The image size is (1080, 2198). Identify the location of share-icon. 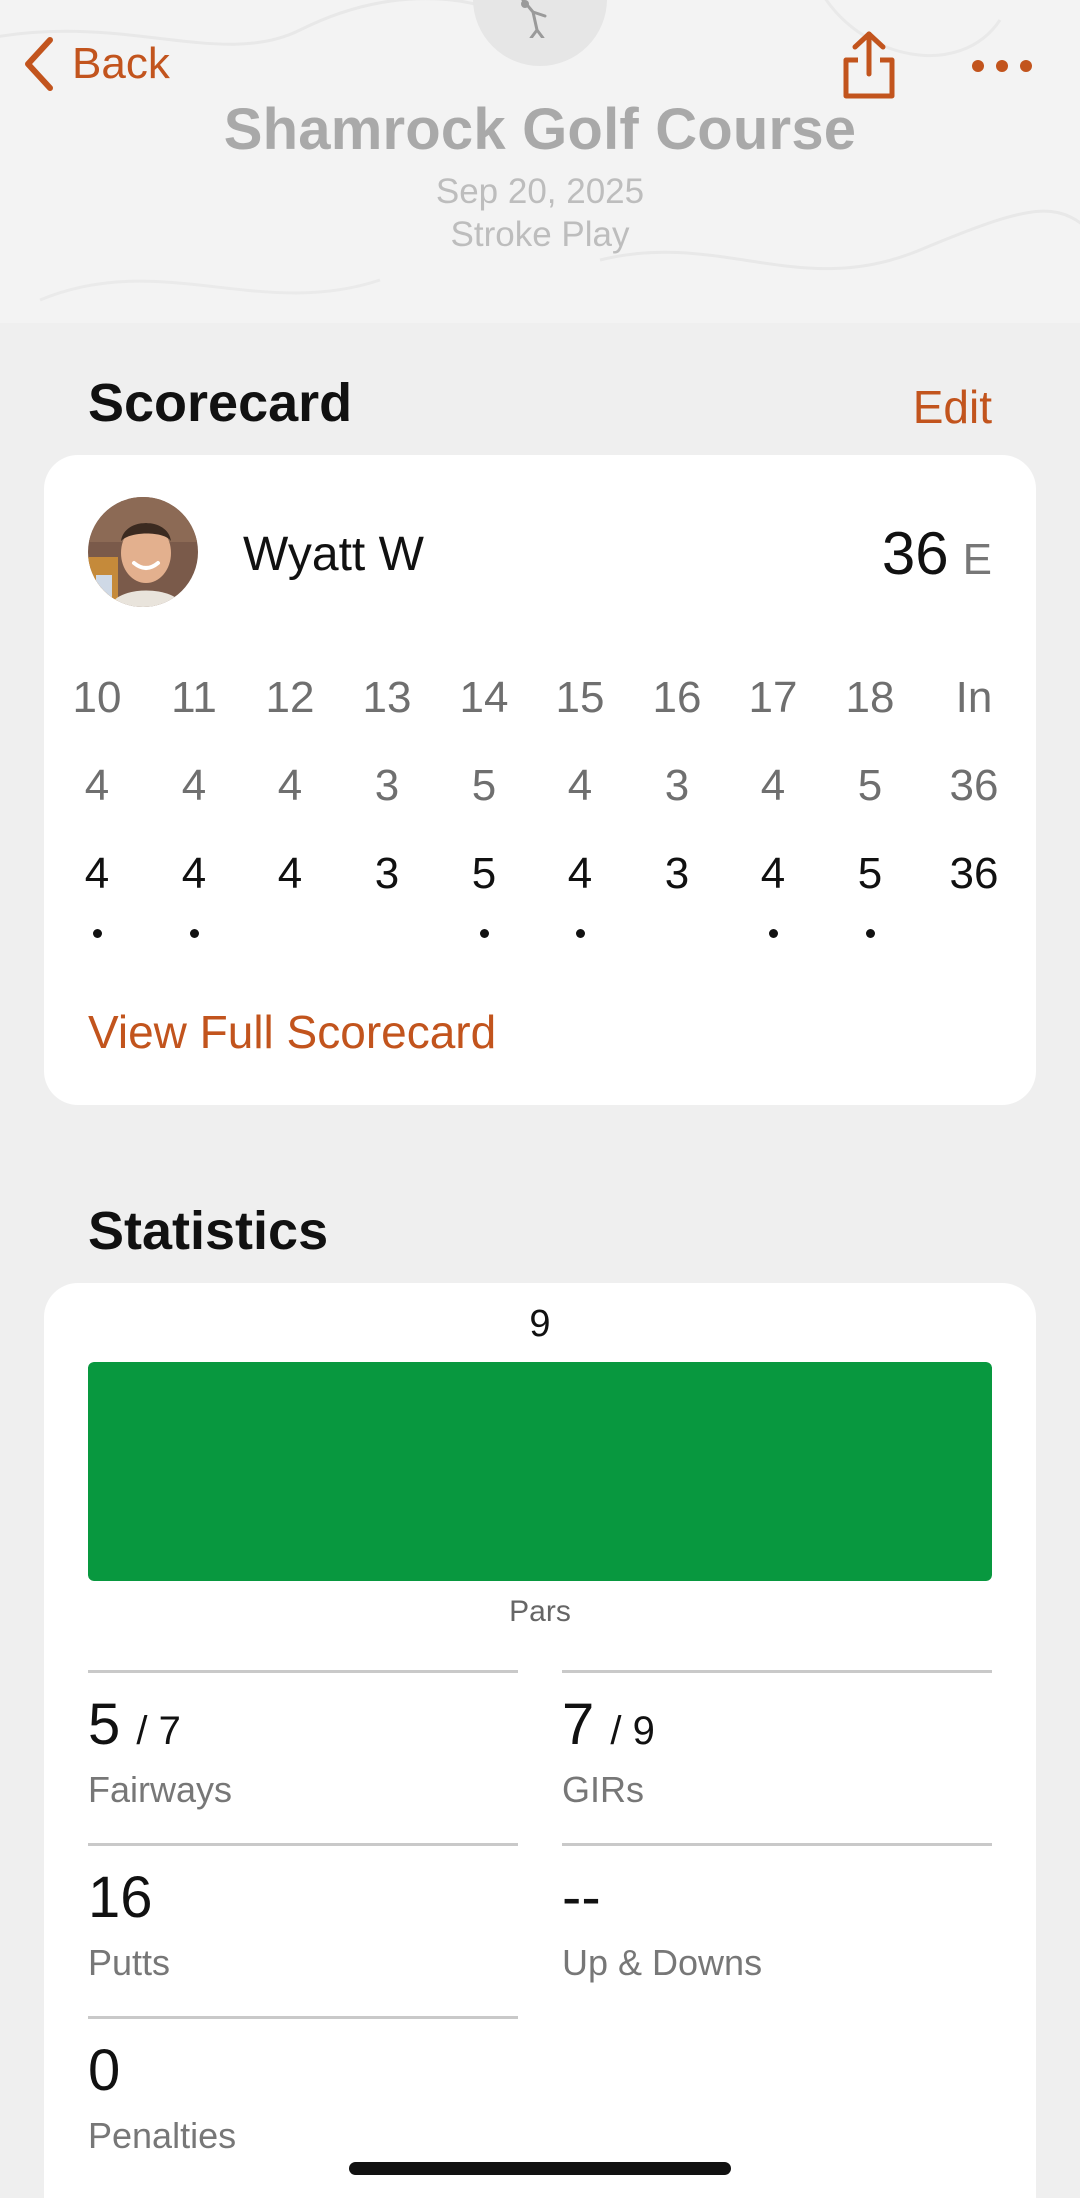
(869, 65).